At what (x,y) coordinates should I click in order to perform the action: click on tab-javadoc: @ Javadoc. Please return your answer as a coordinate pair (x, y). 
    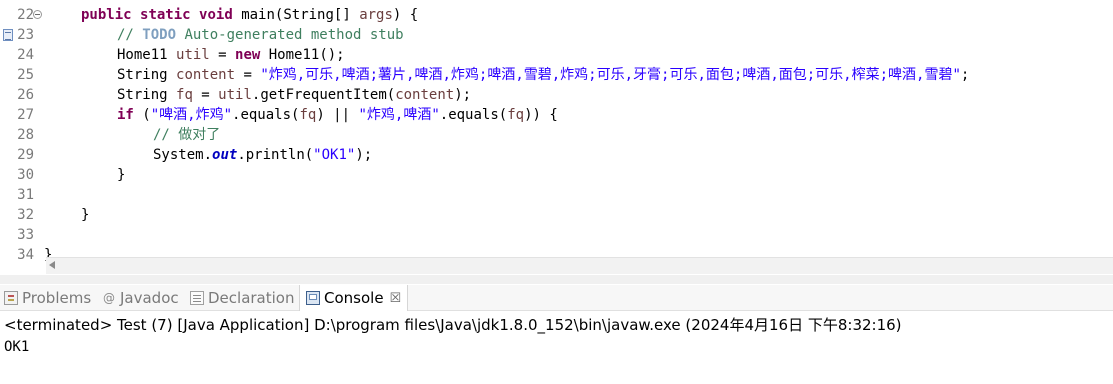
    Looking at the image, I should click on (140, 297).